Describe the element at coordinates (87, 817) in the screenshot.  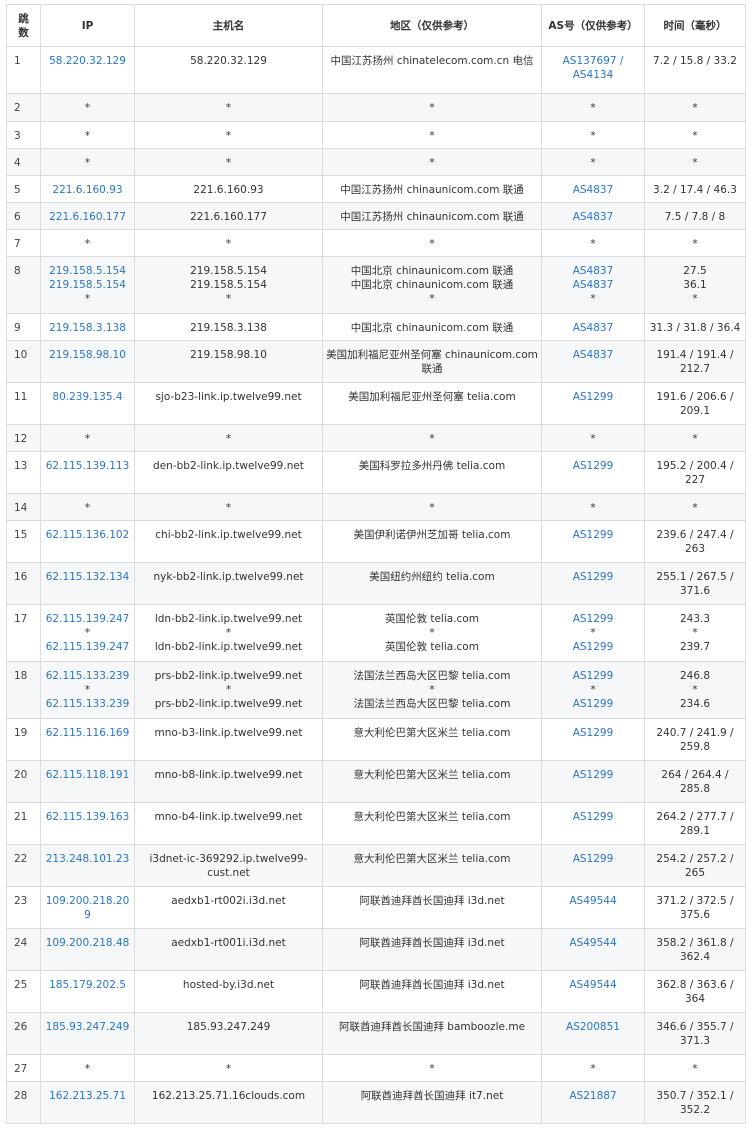
I see `ip-address-link: 62.115.139.163` at that location.